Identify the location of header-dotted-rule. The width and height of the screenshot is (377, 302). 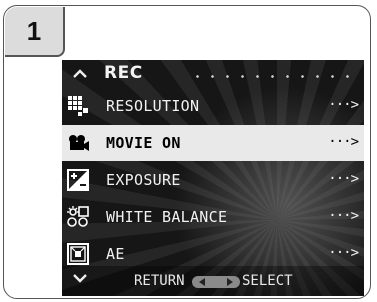
(274, 76).